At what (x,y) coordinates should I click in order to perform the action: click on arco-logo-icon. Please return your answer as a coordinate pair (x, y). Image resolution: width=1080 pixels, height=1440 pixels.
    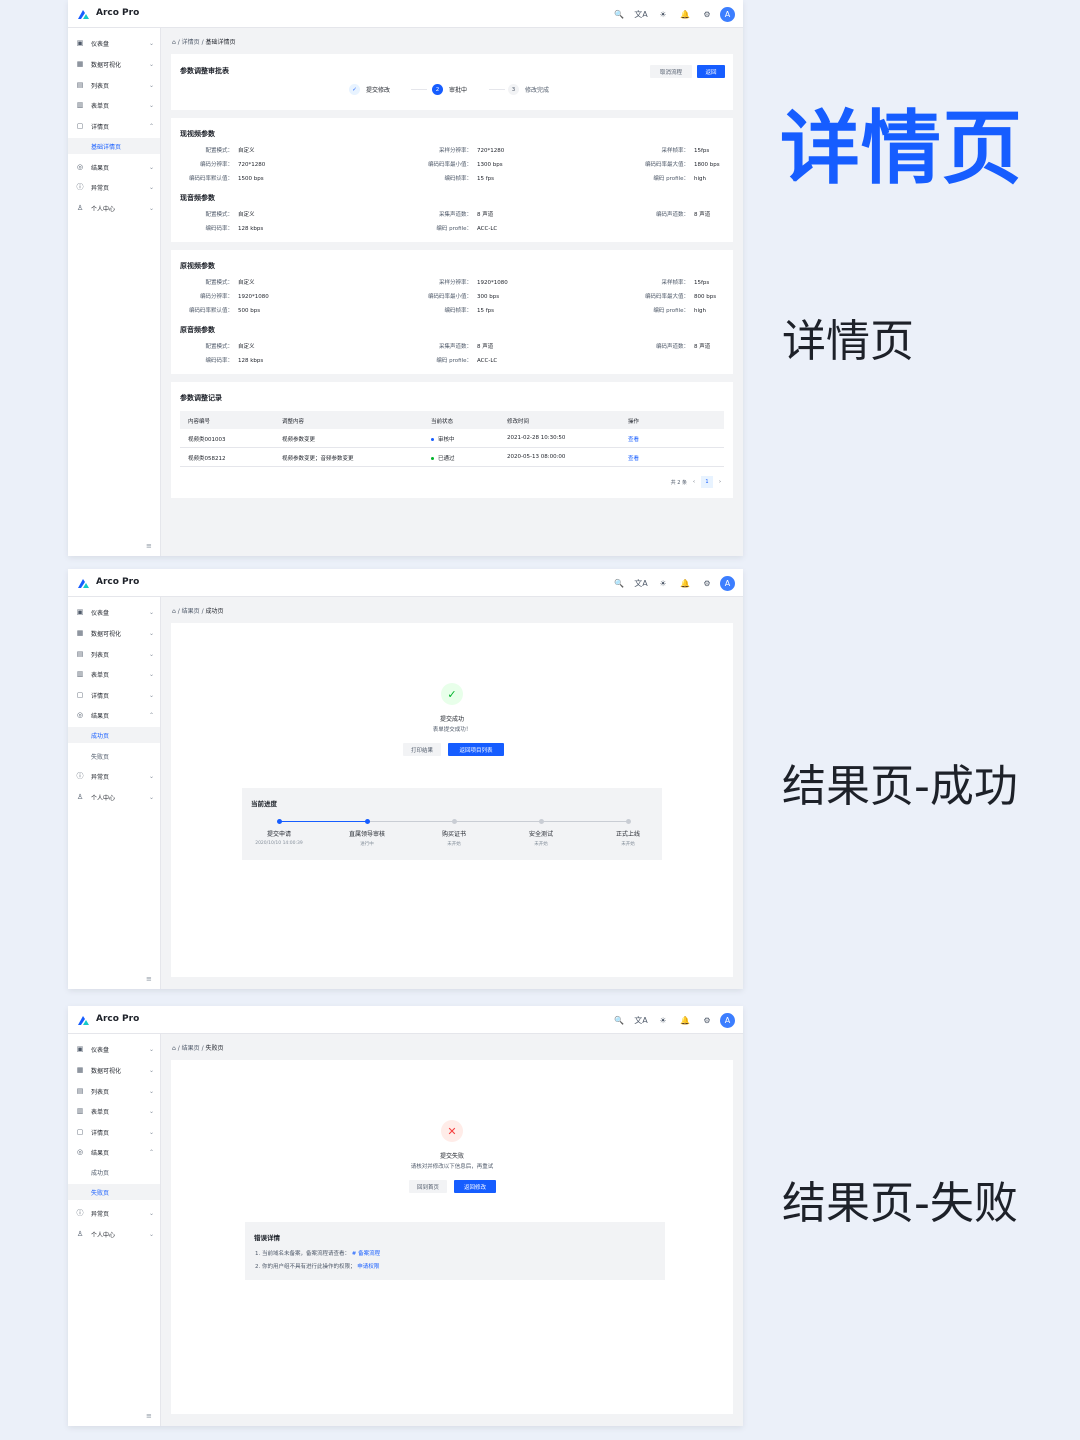
    Looking at the image, I should click on (83, 583).